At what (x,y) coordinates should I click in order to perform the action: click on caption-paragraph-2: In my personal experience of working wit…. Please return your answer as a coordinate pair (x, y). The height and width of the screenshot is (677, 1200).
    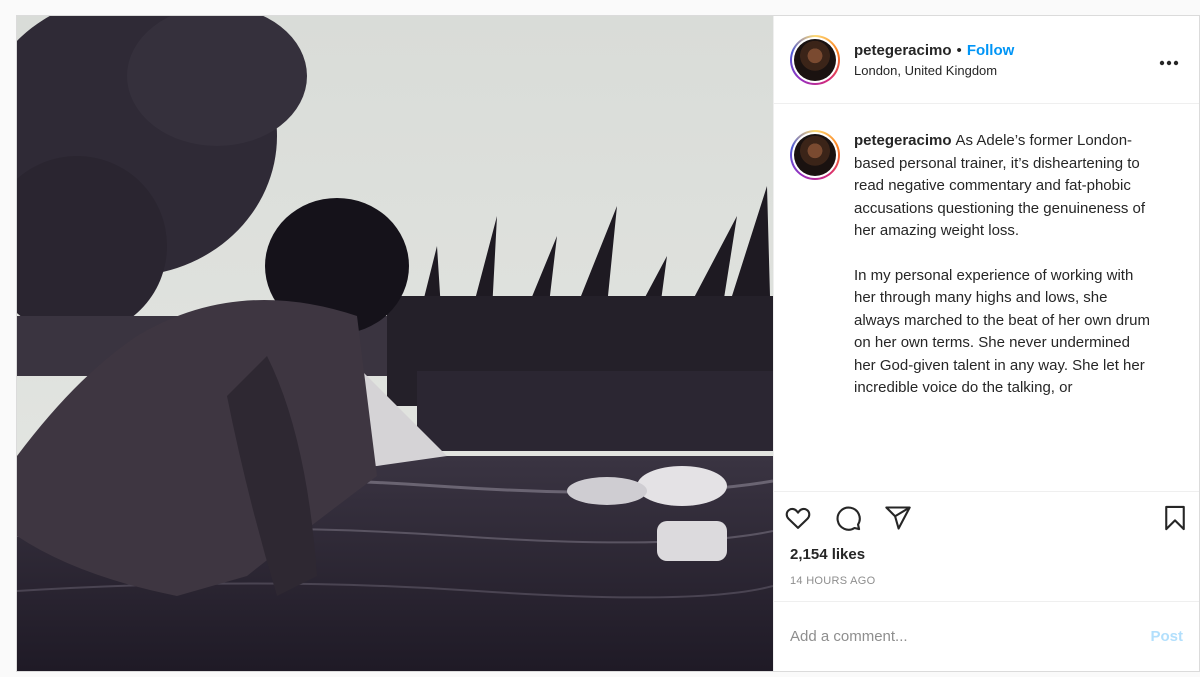
    Looking at the image, I should click on (1002, 331).